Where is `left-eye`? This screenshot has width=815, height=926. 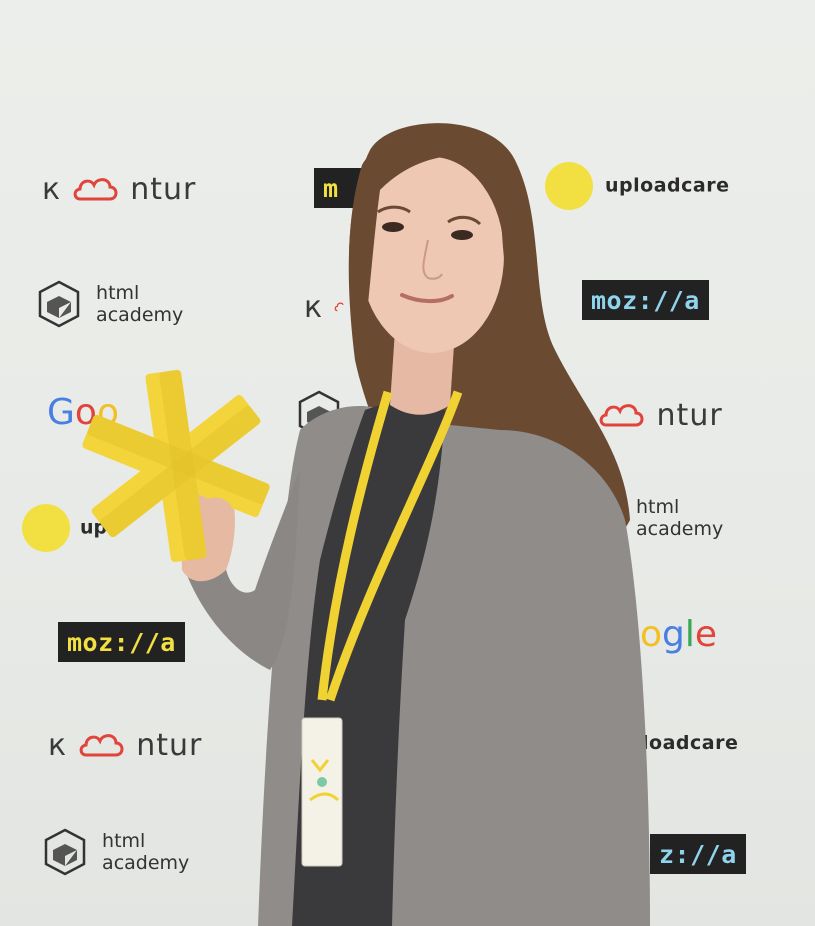
left-eye is located at coordinates (393, 227).